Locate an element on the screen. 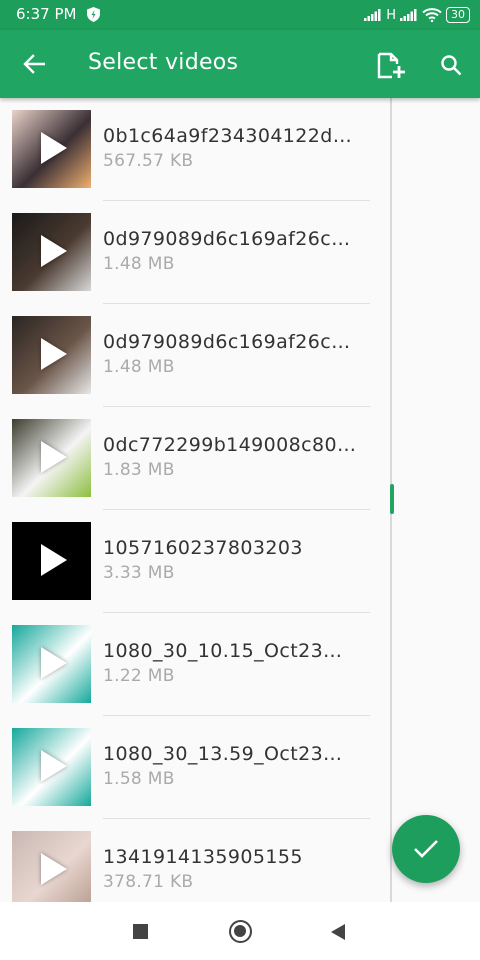  search-button is located at coordinates (451, 65).